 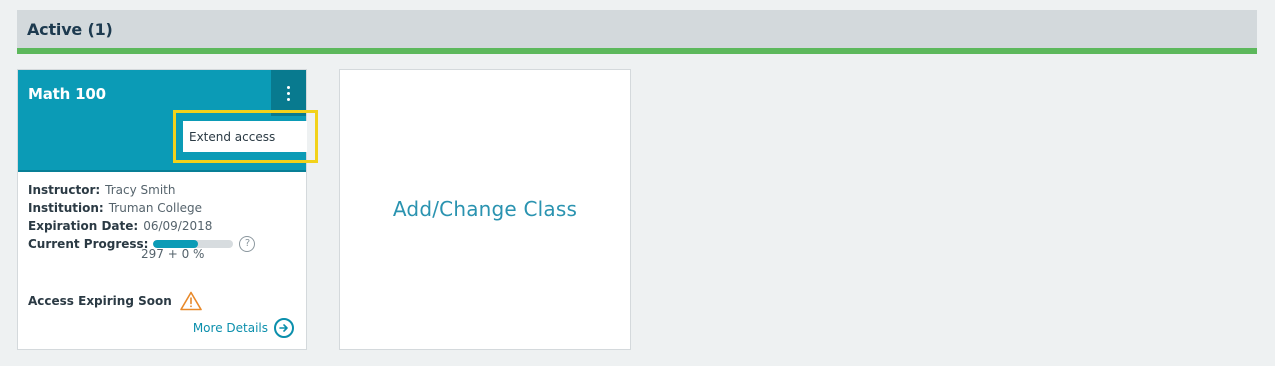 I want to click on section-title: Active (1), so click(x=70, y=29).